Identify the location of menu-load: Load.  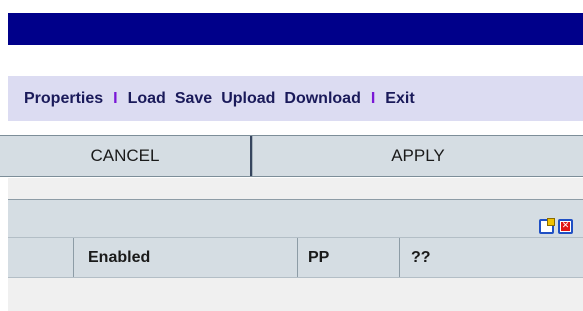
(147, 99).